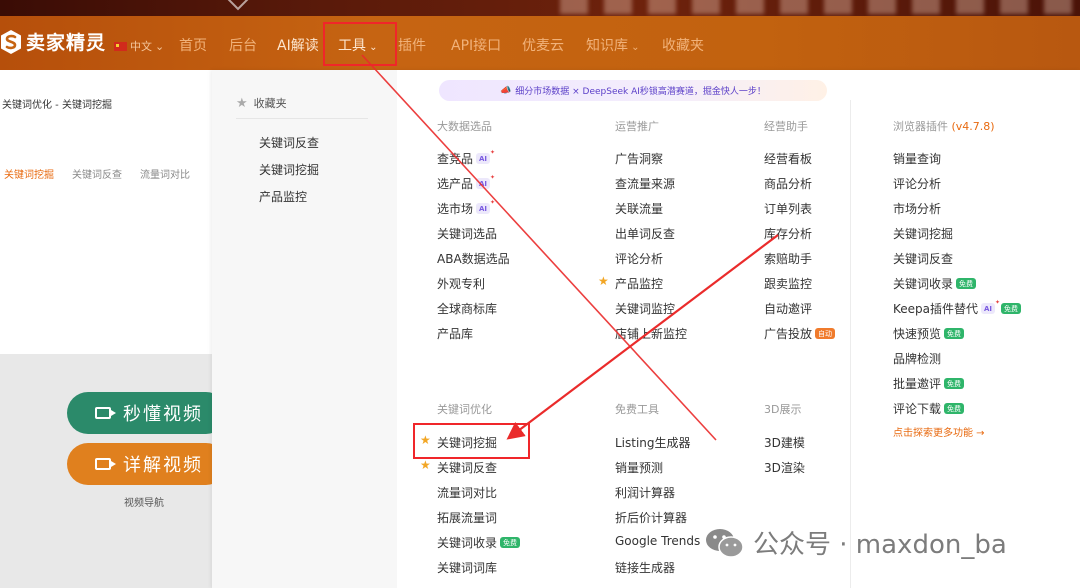  What do you see at coordinates (97, 173) in the screenshot?
I see `tab-keyword-reverse: 关键词反查` at bounding box center [97, 173].